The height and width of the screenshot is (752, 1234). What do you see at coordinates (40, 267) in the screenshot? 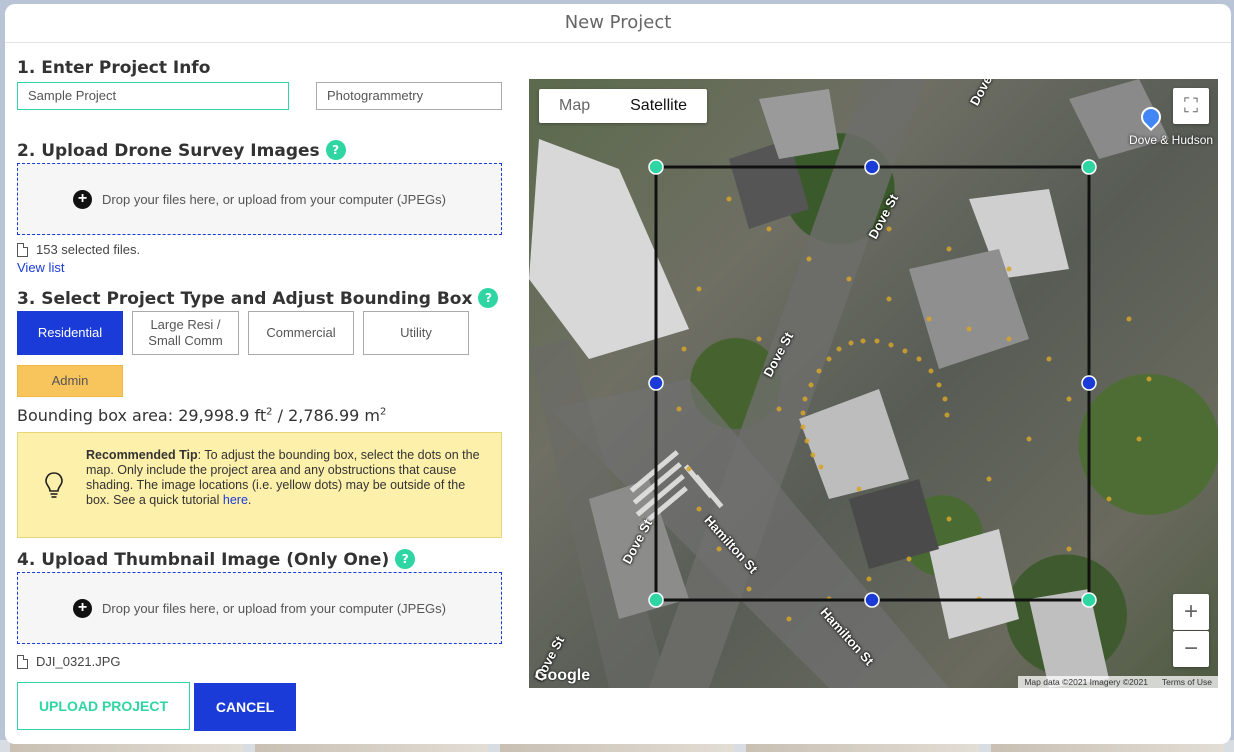
I see `view-list-link: View list` at bounding box center [40, 267].